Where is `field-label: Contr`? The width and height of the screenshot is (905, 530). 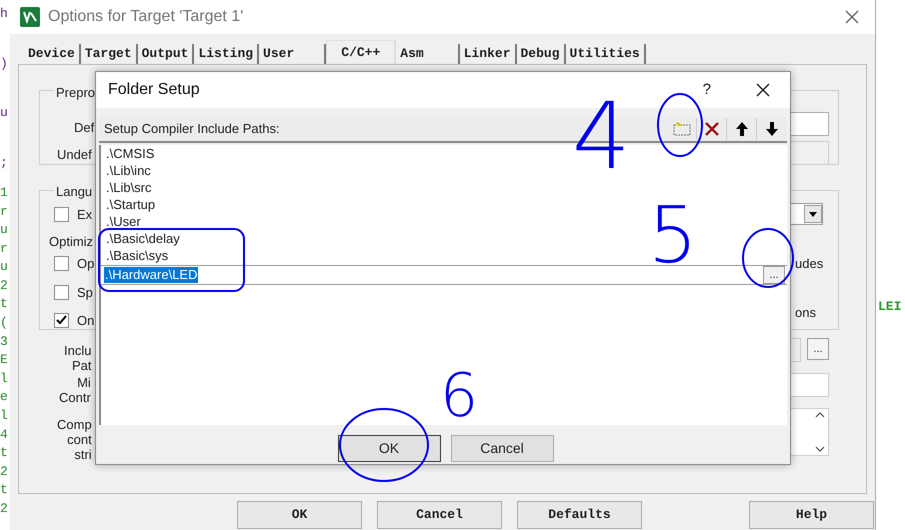
field-label: Contr is located at coordinates (75, 397).